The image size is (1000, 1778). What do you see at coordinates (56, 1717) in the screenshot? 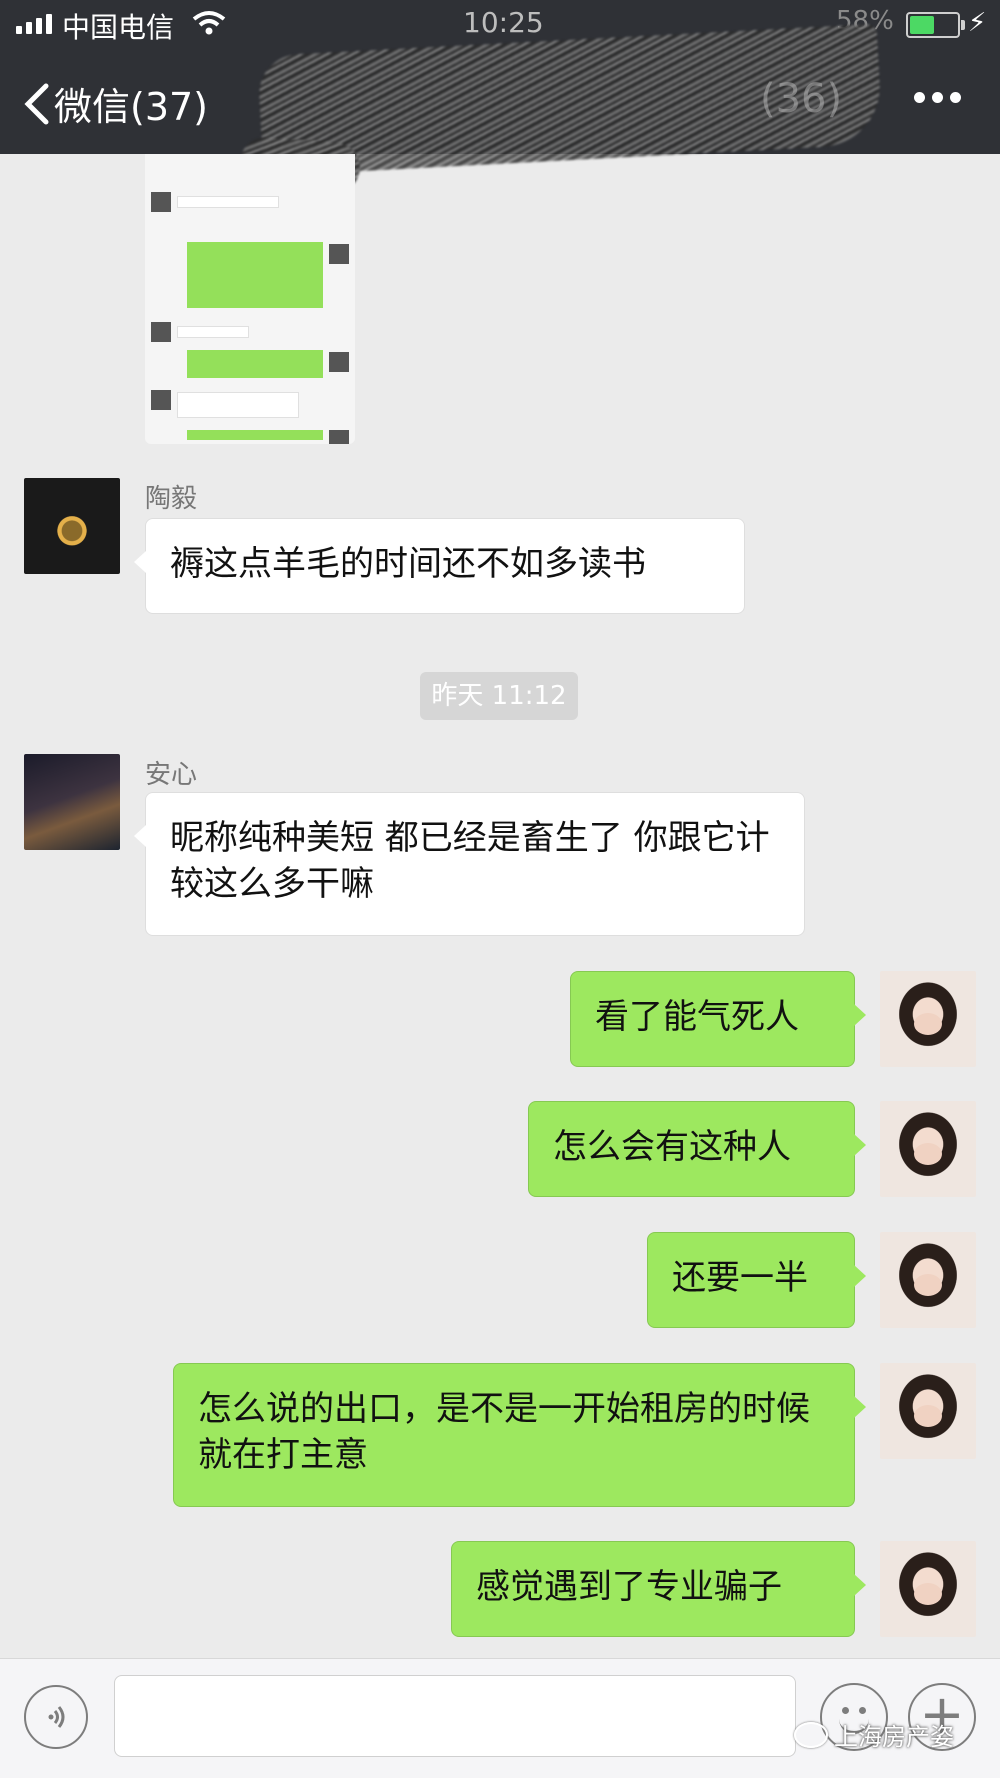
I see `voice-icon` at bounding box center [56, 1717].